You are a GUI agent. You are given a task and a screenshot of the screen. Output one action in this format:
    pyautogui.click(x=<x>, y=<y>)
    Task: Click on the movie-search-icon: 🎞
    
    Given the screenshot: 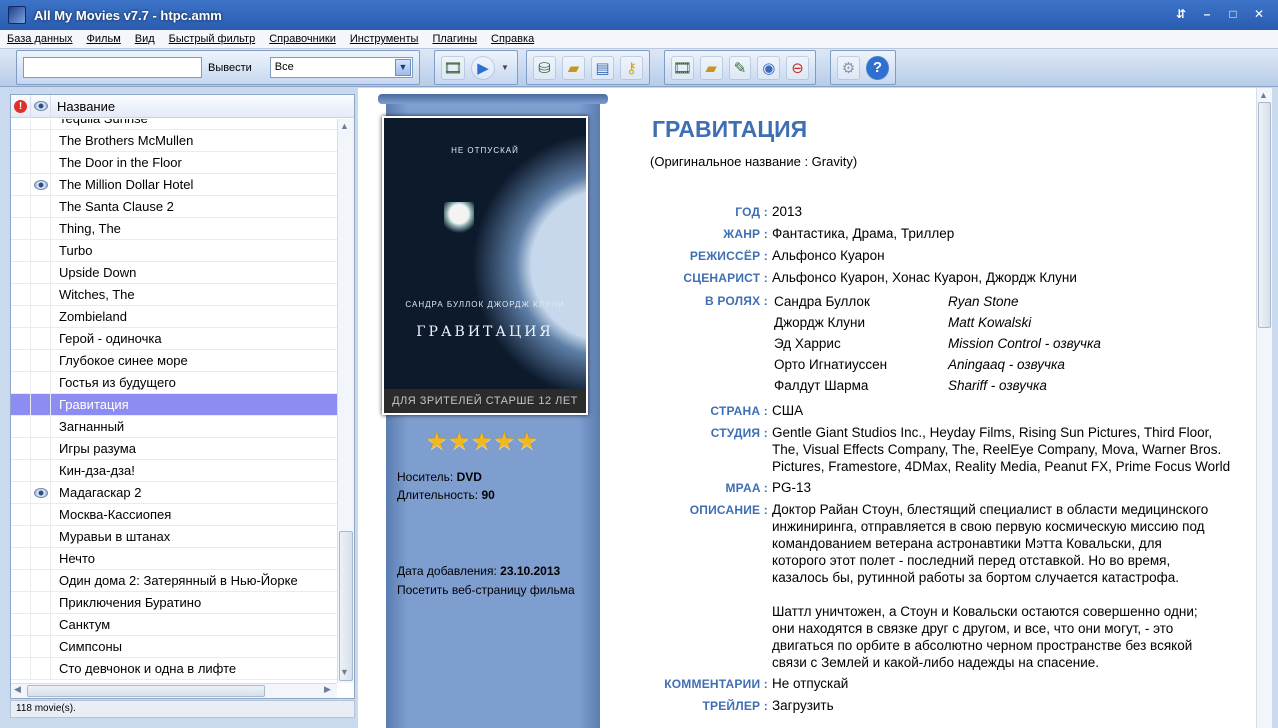 What is the action you would take?
    pyautogui.click(x=453, y=67)
    